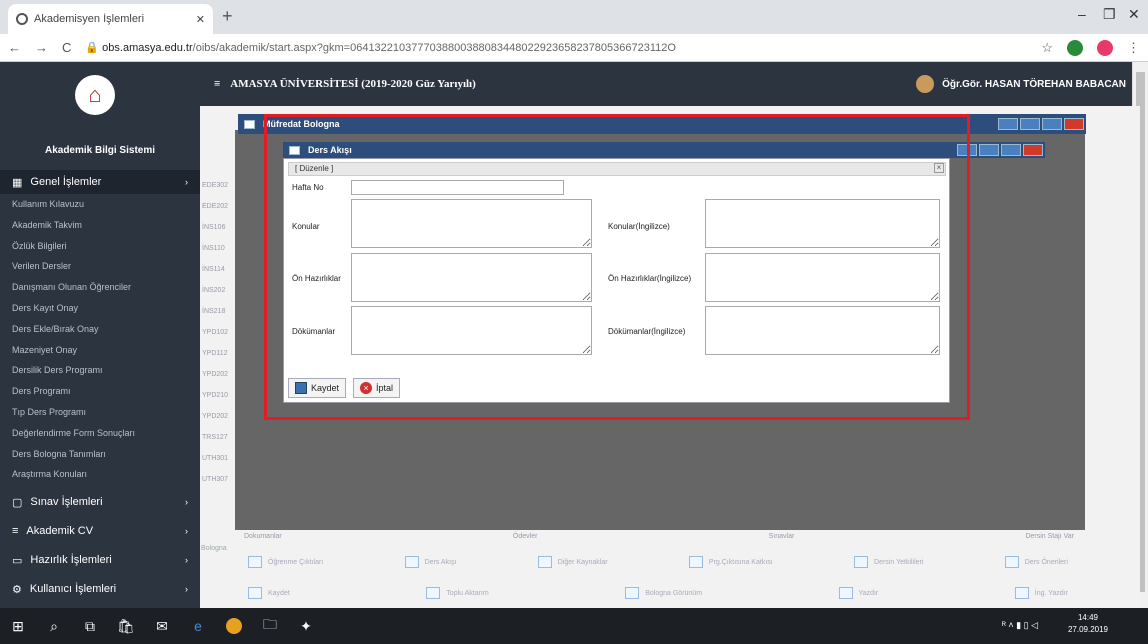 Image resolution: width=1148 pixels, height=644 pixels. I want to click on toolbar-button: Toplu Aktarım, so click(457, 593).